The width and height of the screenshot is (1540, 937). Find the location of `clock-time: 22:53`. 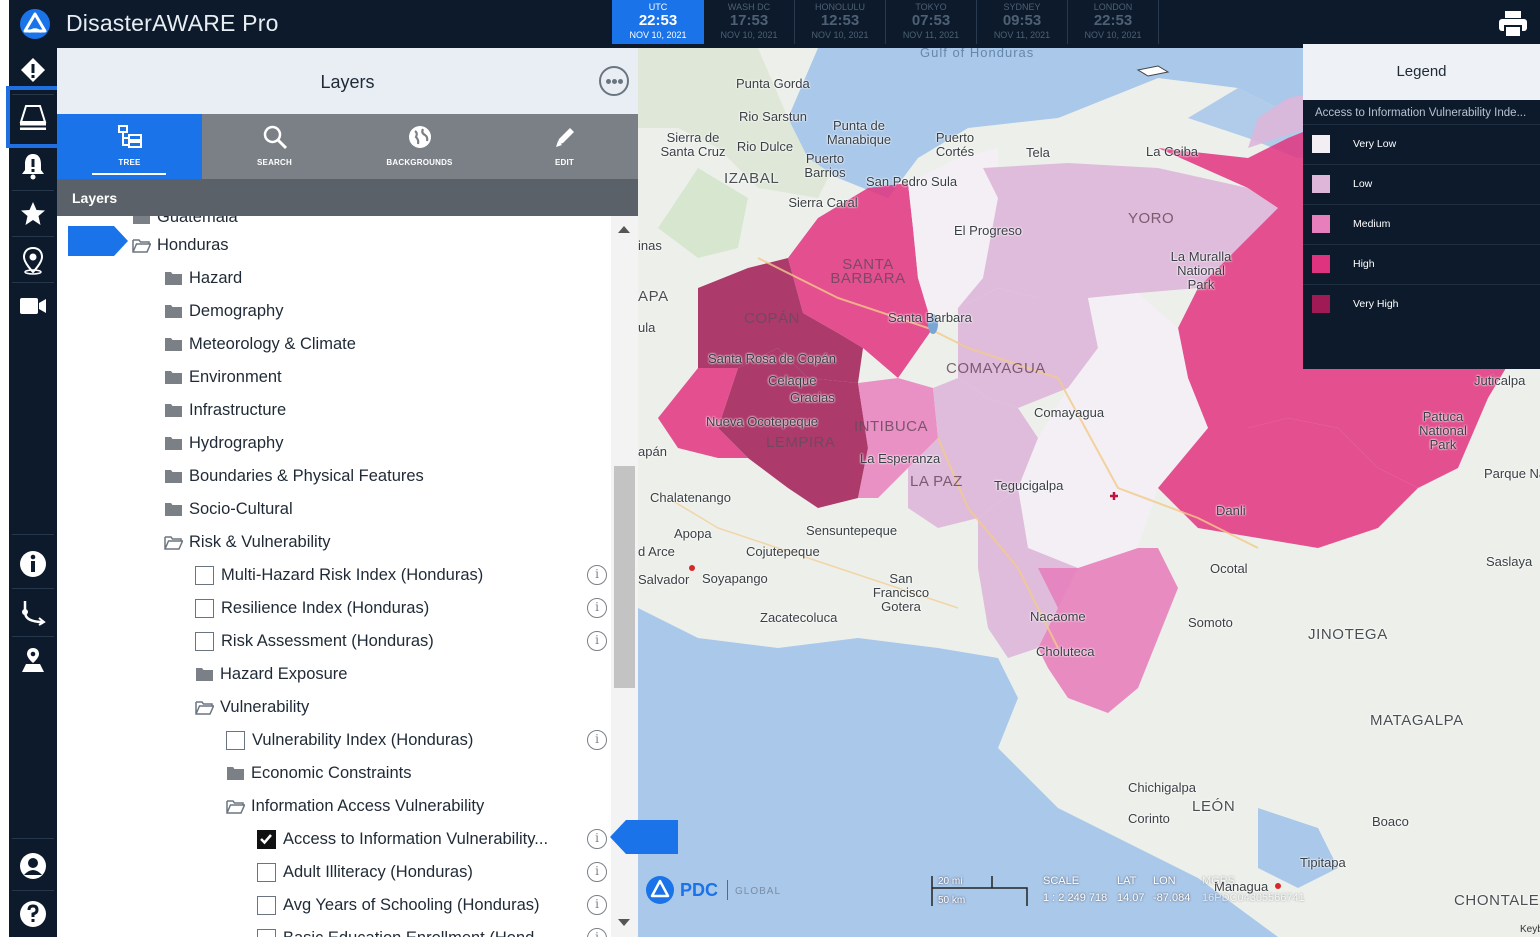

clock-time: 22:53 is located at coordinates (1113, 20).